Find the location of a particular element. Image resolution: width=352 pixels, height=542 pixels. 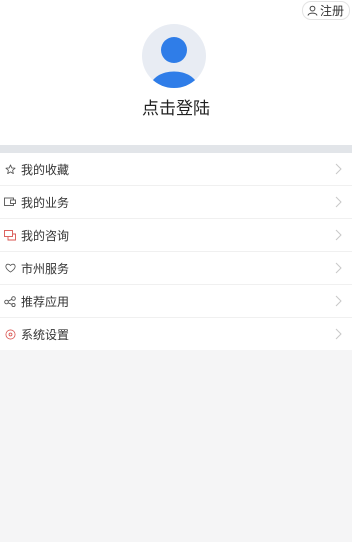

menu-item-system-settings: 系统设置 is located at coordinates (176, 334).